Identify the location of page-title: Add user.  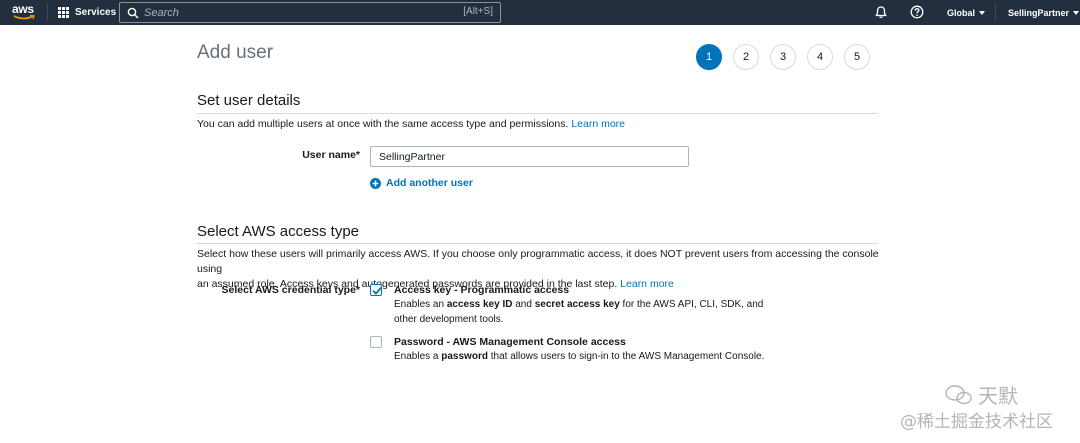
(235, 52).